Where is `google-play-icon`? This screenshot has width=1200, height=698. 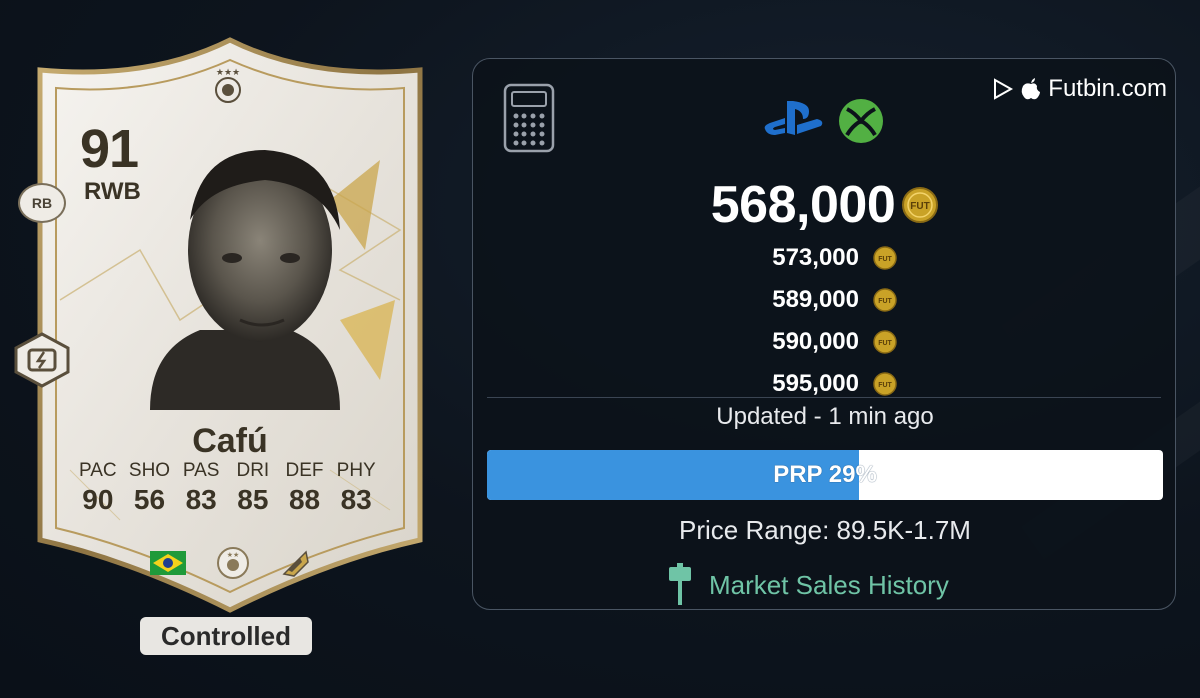 google-play-icon is located at coordinates (1004, 89).